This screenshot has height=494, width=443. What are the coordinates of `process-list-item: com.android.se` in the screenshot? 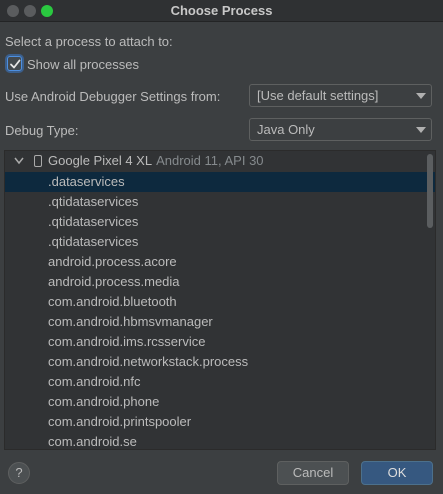 It's located at (220, 440).